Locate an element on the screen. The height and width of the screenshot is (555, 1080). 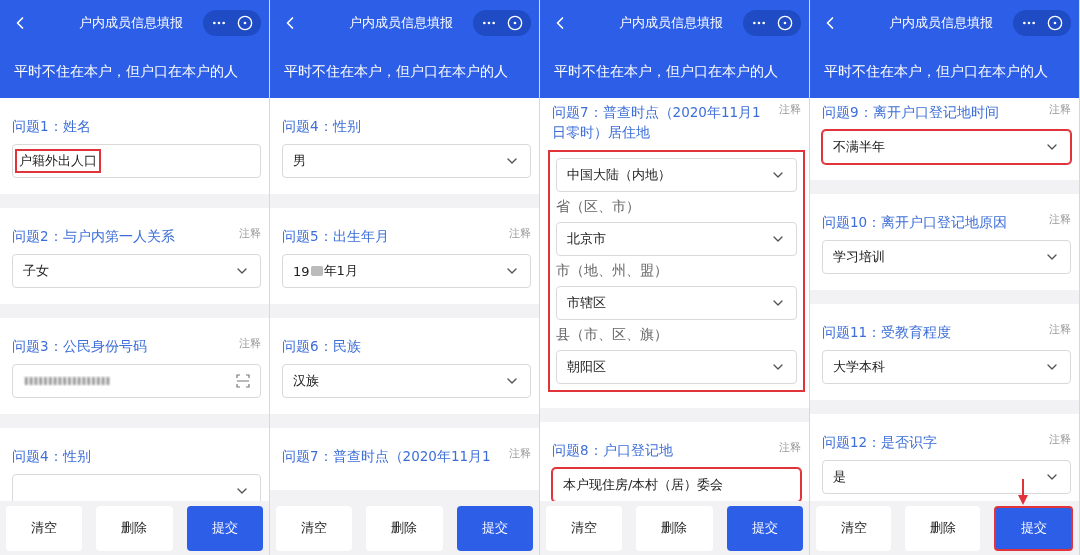
blurred-text is located at coordinates (316, 271).